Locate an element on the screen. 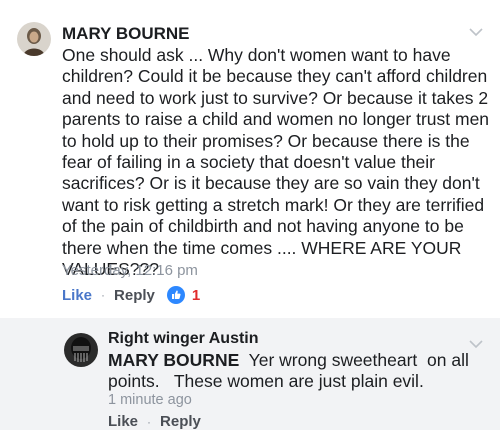 Image resolution: width=500 pixels, height=430 pixels. avatar is located at coordinates (34, 39).